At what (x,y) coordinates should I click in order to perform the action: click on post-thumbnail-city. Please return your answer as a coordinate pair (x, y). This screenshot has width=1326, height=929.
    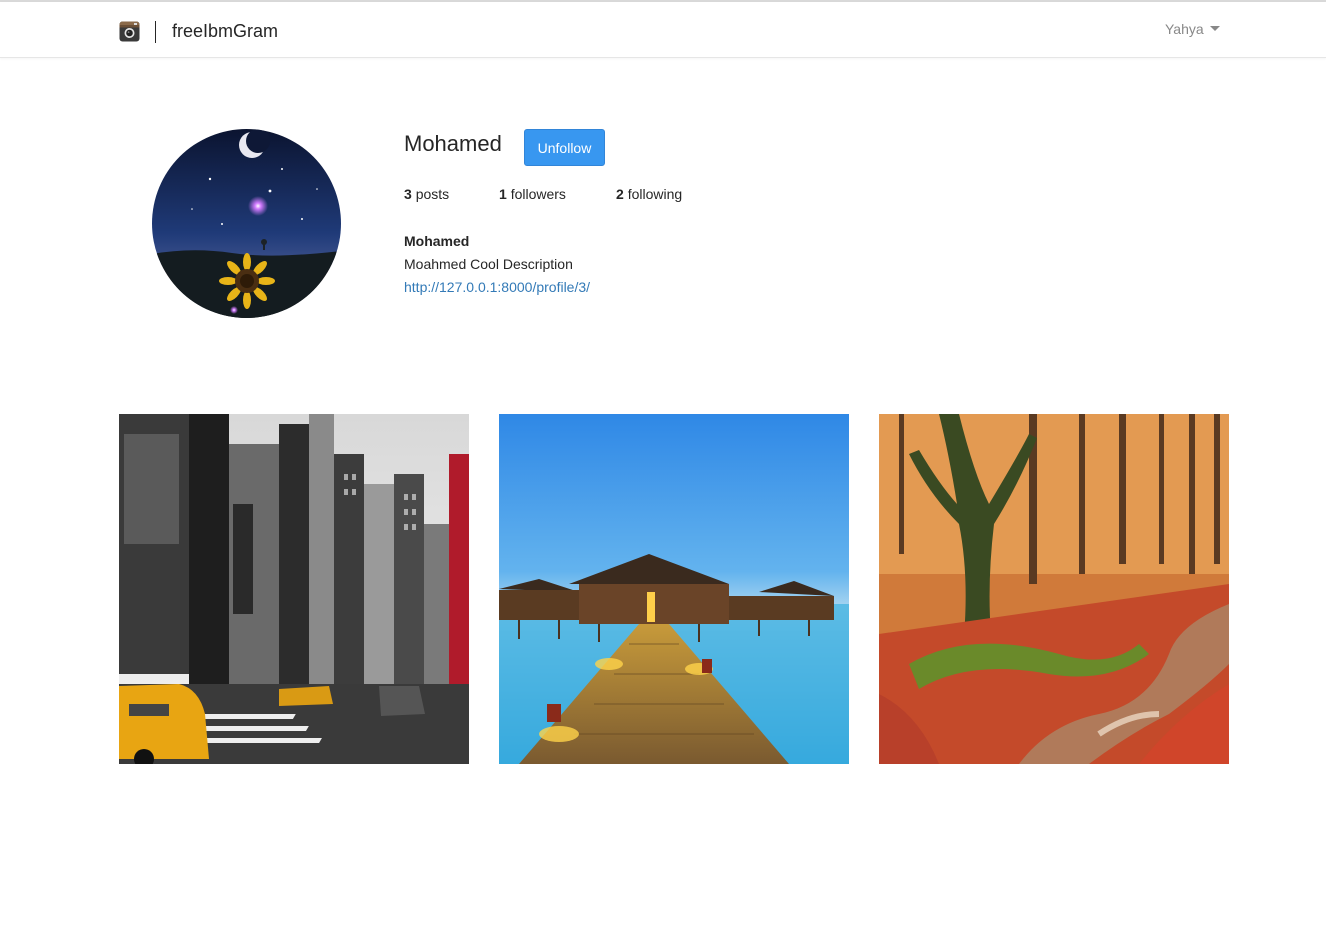
    Looking at the image, I should click on (294, 589).